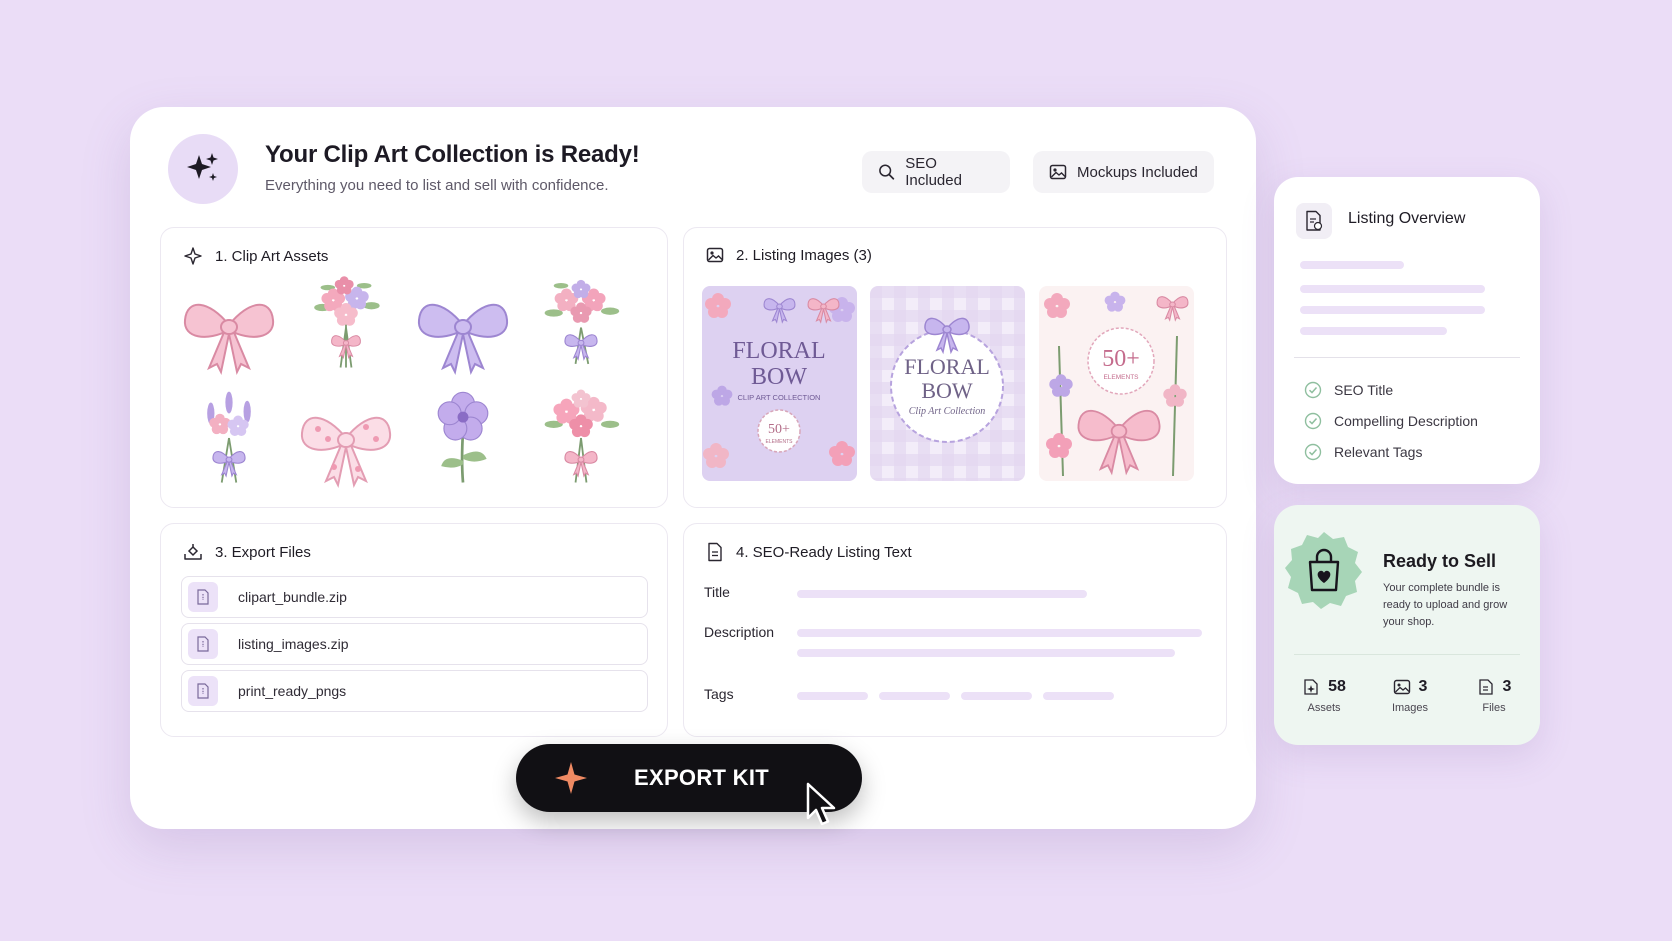  I want to click on listing-image-3: 50+ ELEMENTS, so click(1116, 383).